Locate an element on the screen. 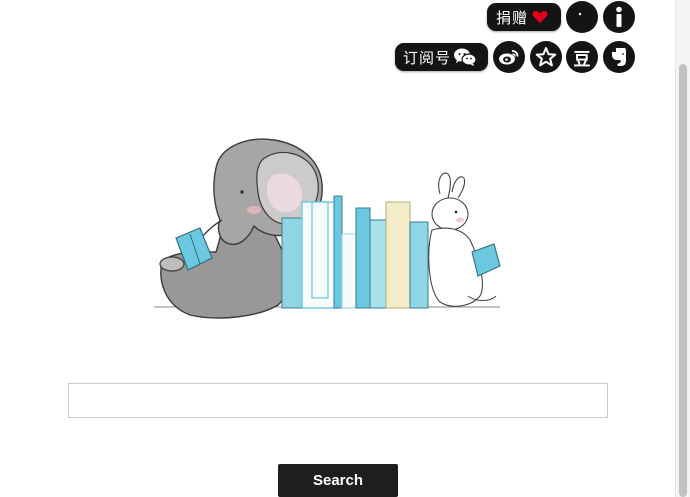 This screenshot has height=497, width=690. info-button is located at coordinates (619, 17).